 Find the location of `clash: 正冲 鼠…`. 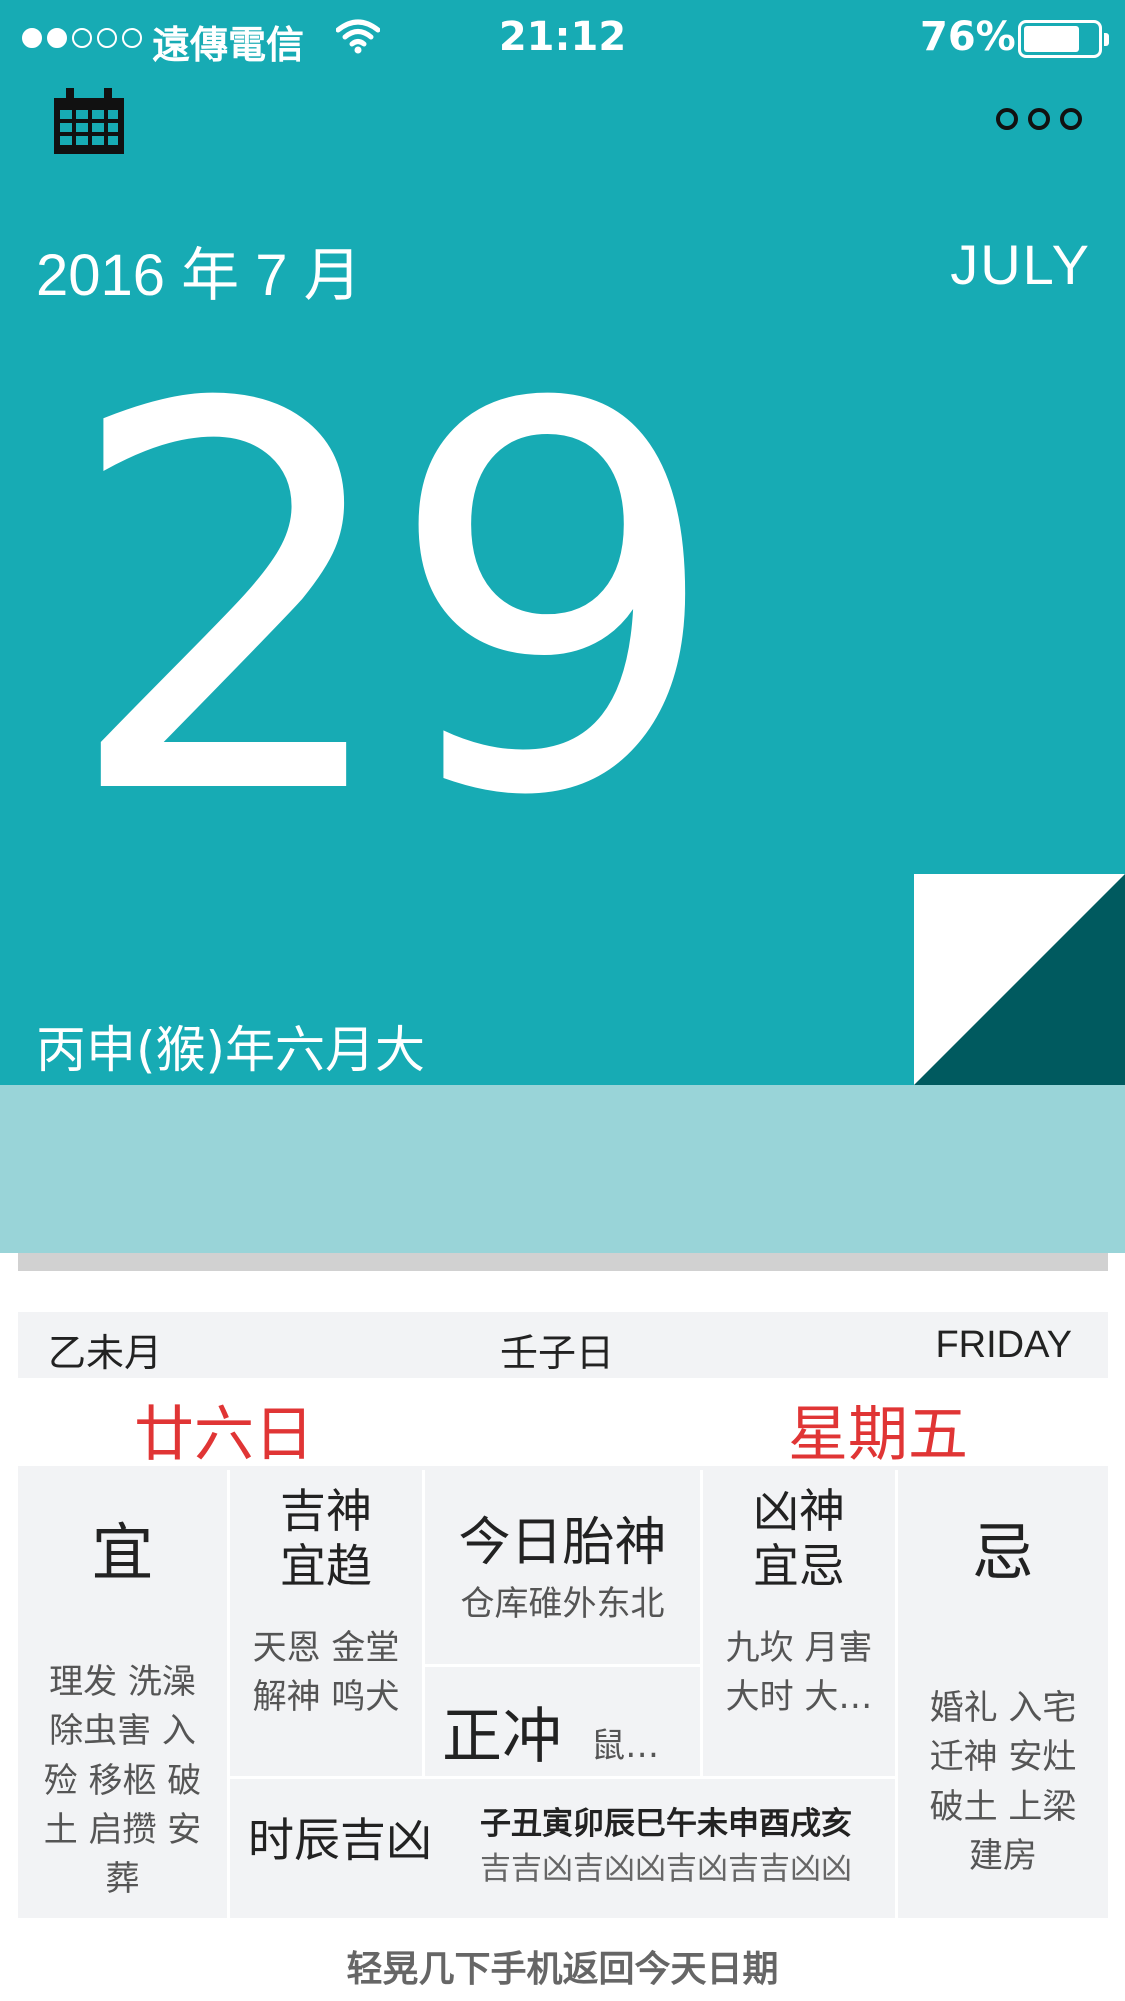

clash: 正冲 鼠… is located at coordinates (567, 1731).